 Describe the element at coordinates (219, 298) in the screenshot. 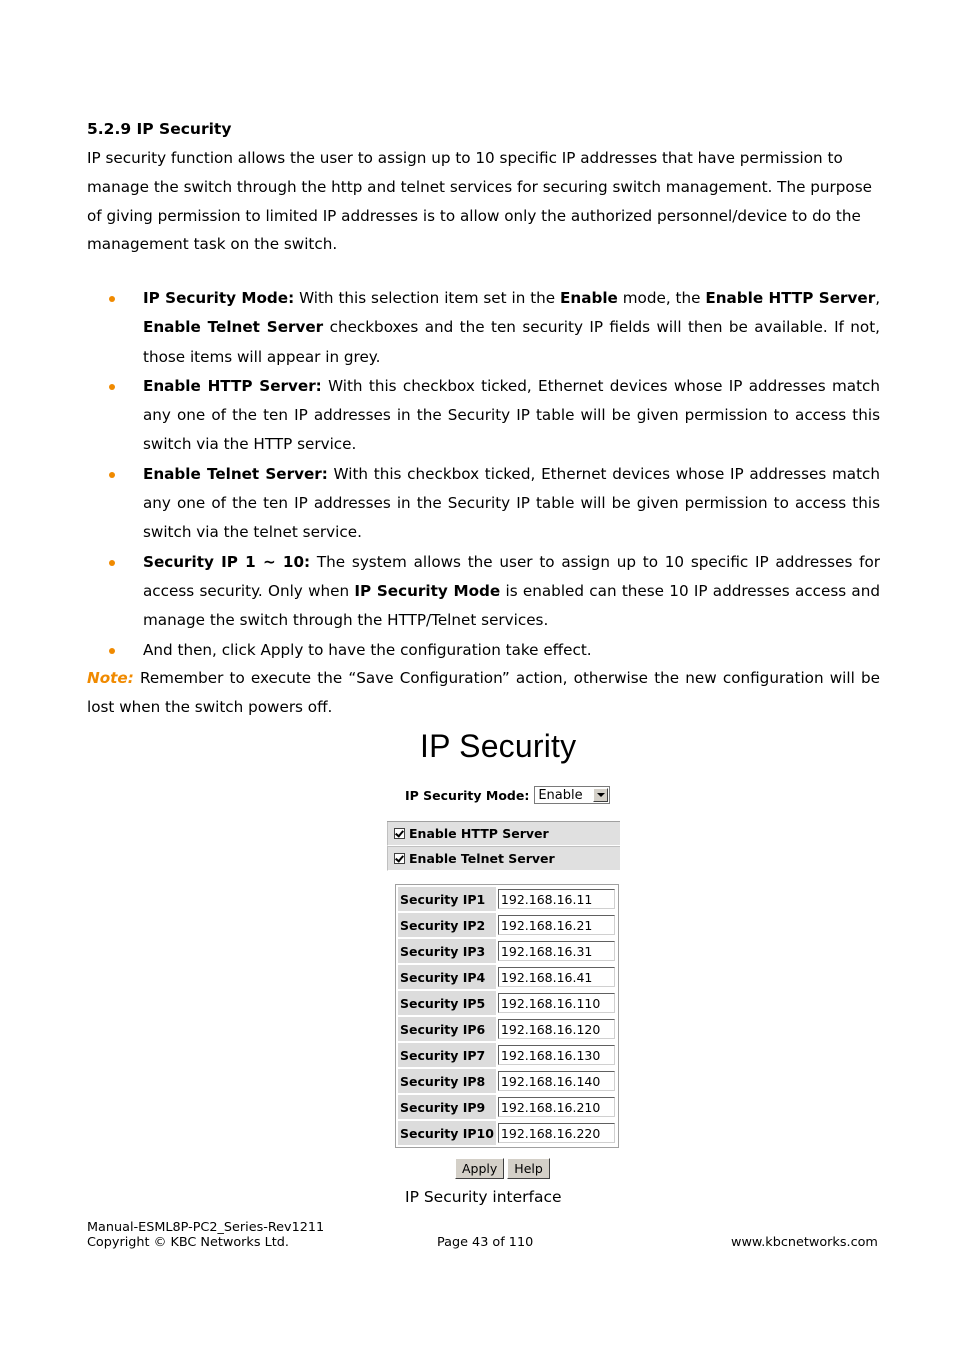

I see `bullet-term: IP Security Mode:` at that location.